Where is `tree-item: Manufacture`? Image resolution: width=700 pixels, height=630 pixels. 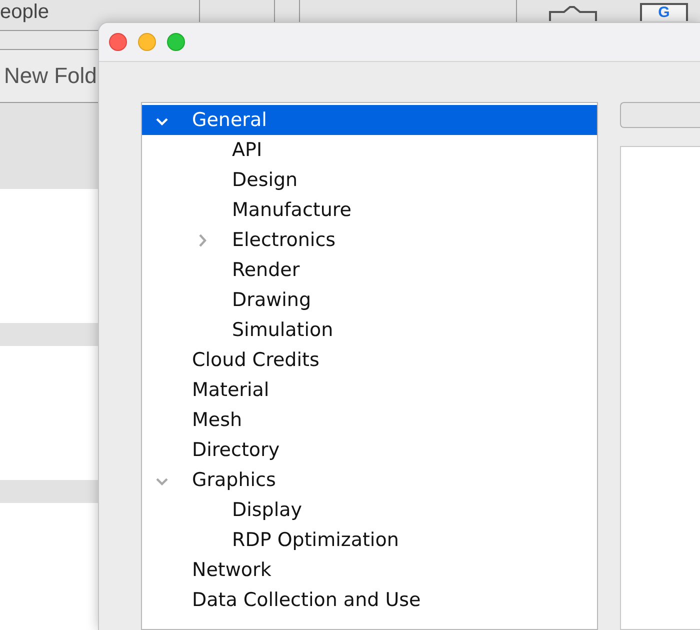 tree-item: Manufacture is located at coordinates (369, 210).